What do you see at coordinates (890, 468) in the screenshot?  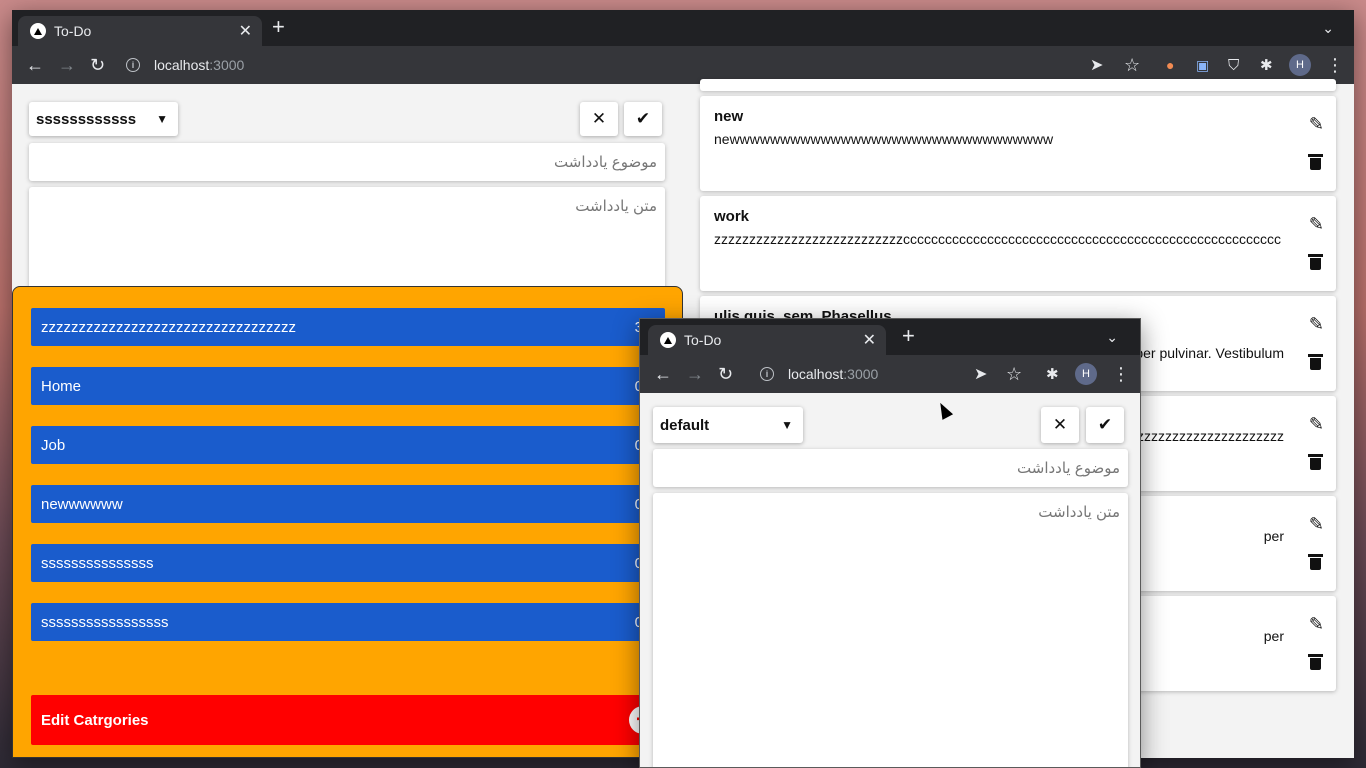 I see `popup-note-title-input: موضوع یادداشت` at bounding box center [890, 468].